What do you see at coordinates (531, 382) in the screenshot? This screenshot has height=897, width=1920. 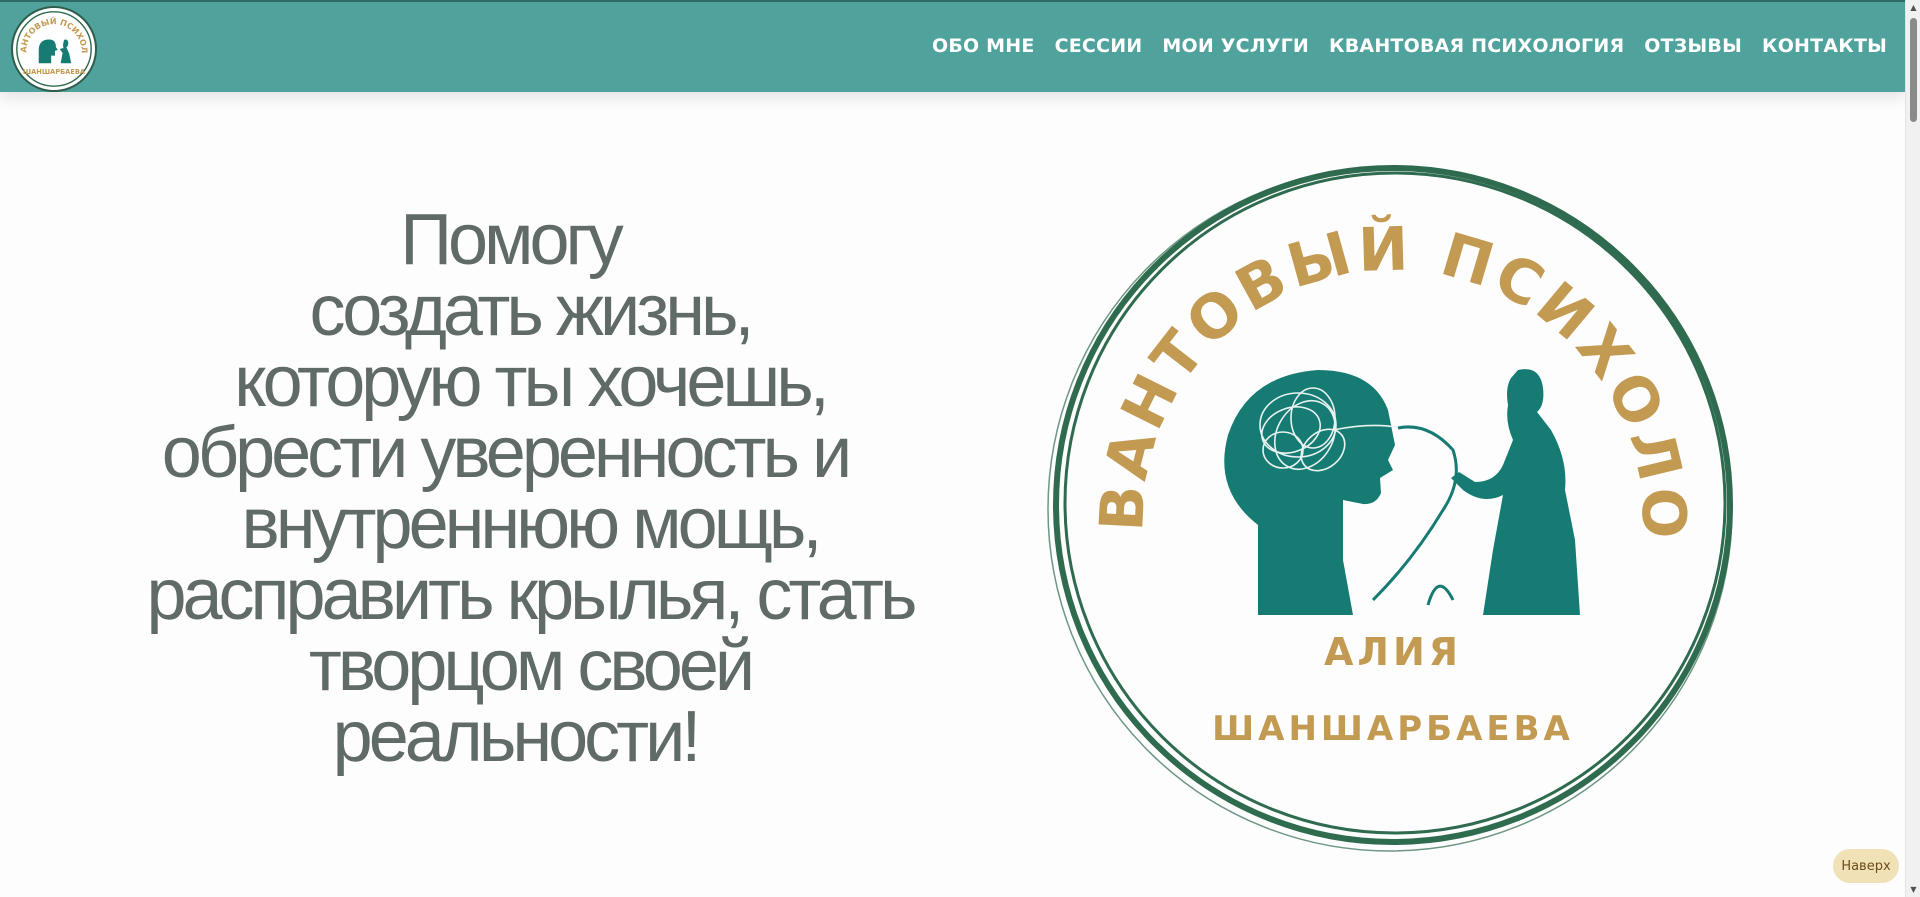 I see `hero-line: которую ты хочешь,` at bounding box center [531, 382].